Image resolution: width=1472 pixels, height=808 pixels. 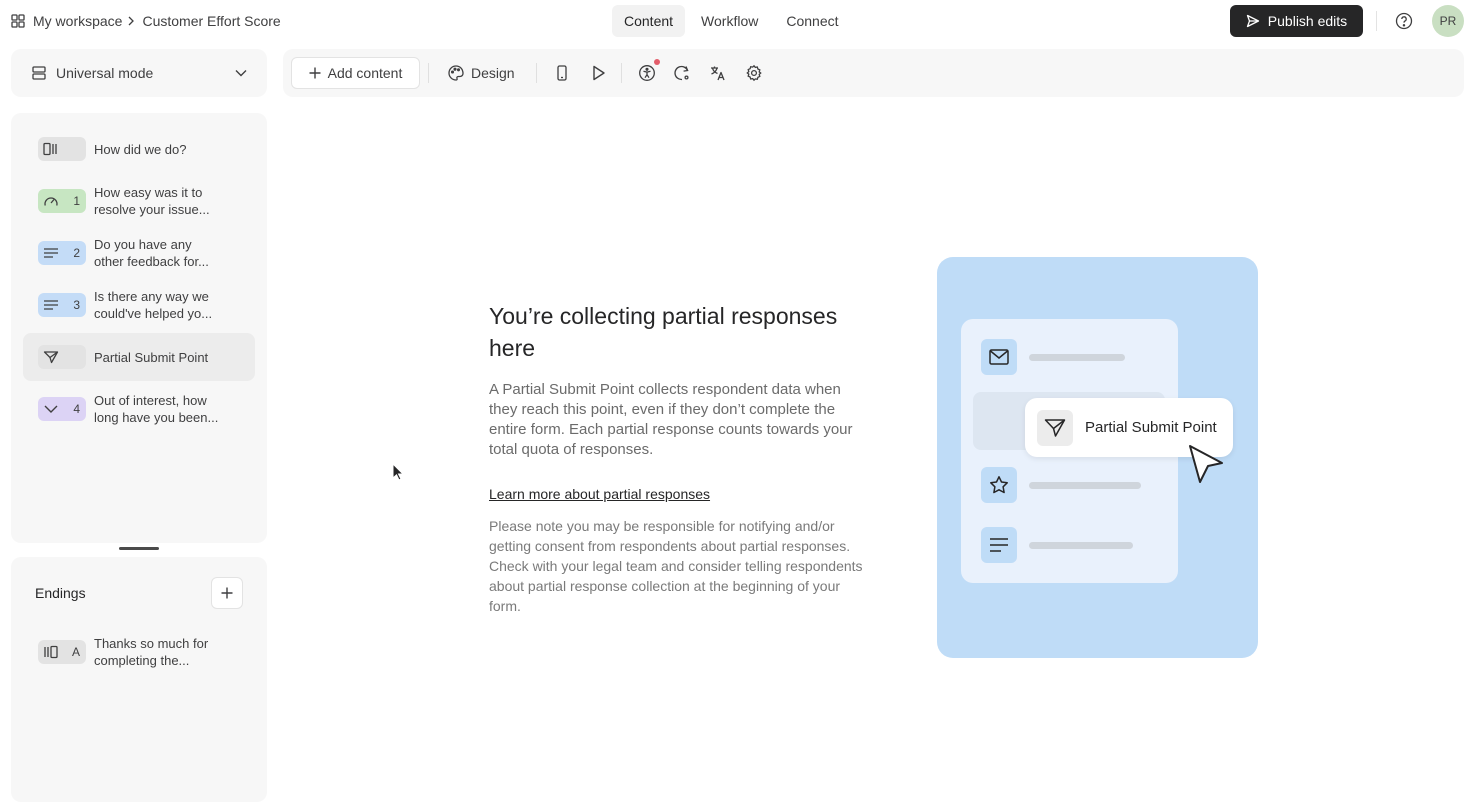 I want to click on question-badge: 1, so click(x=62, y=201).